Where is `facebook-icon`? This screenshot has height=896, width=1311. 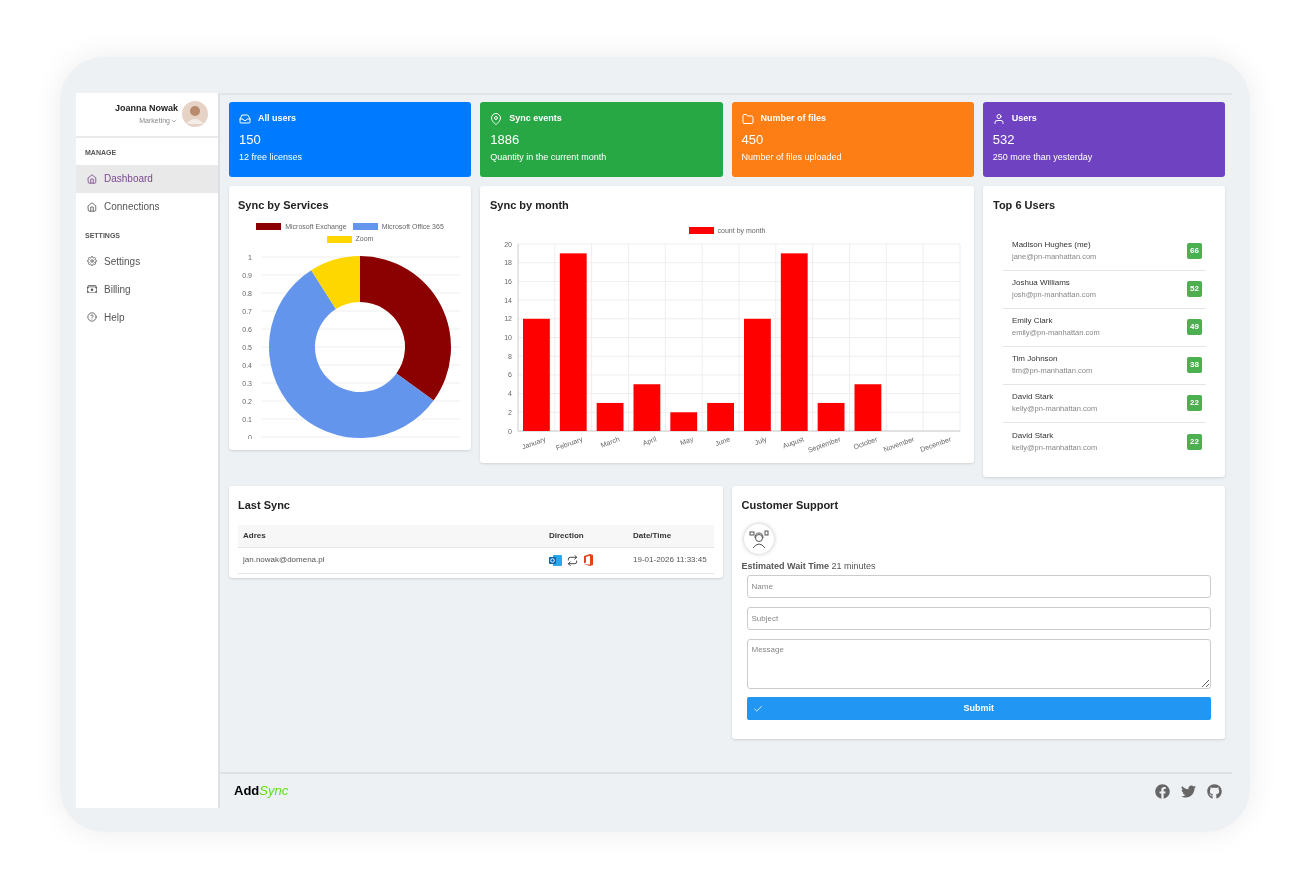 facebook-icon is located at coordinates (1162, 791).